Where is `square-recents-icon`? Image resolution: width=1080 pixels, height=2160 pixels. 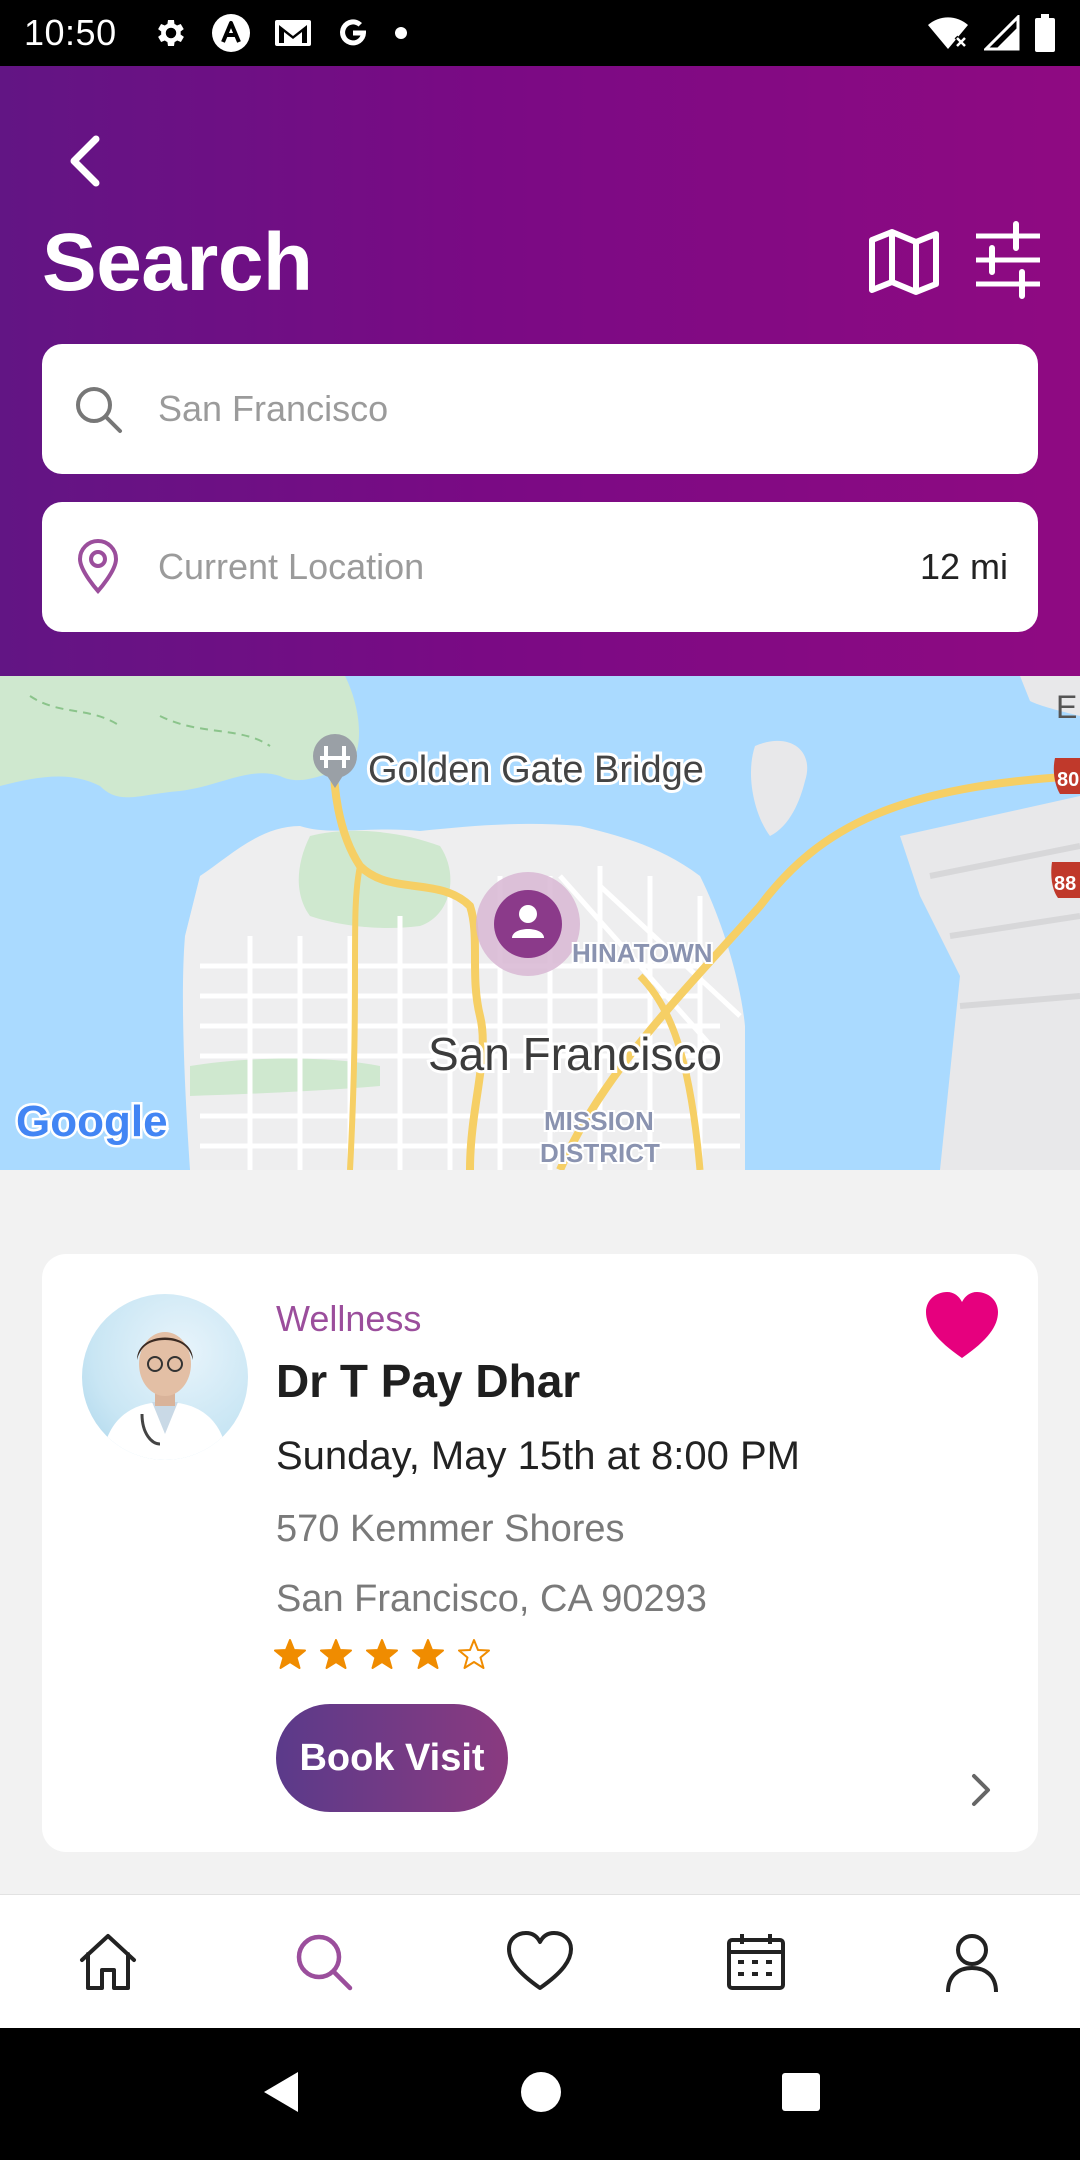
square-recents-icon is located at coordinates (800, 2091).